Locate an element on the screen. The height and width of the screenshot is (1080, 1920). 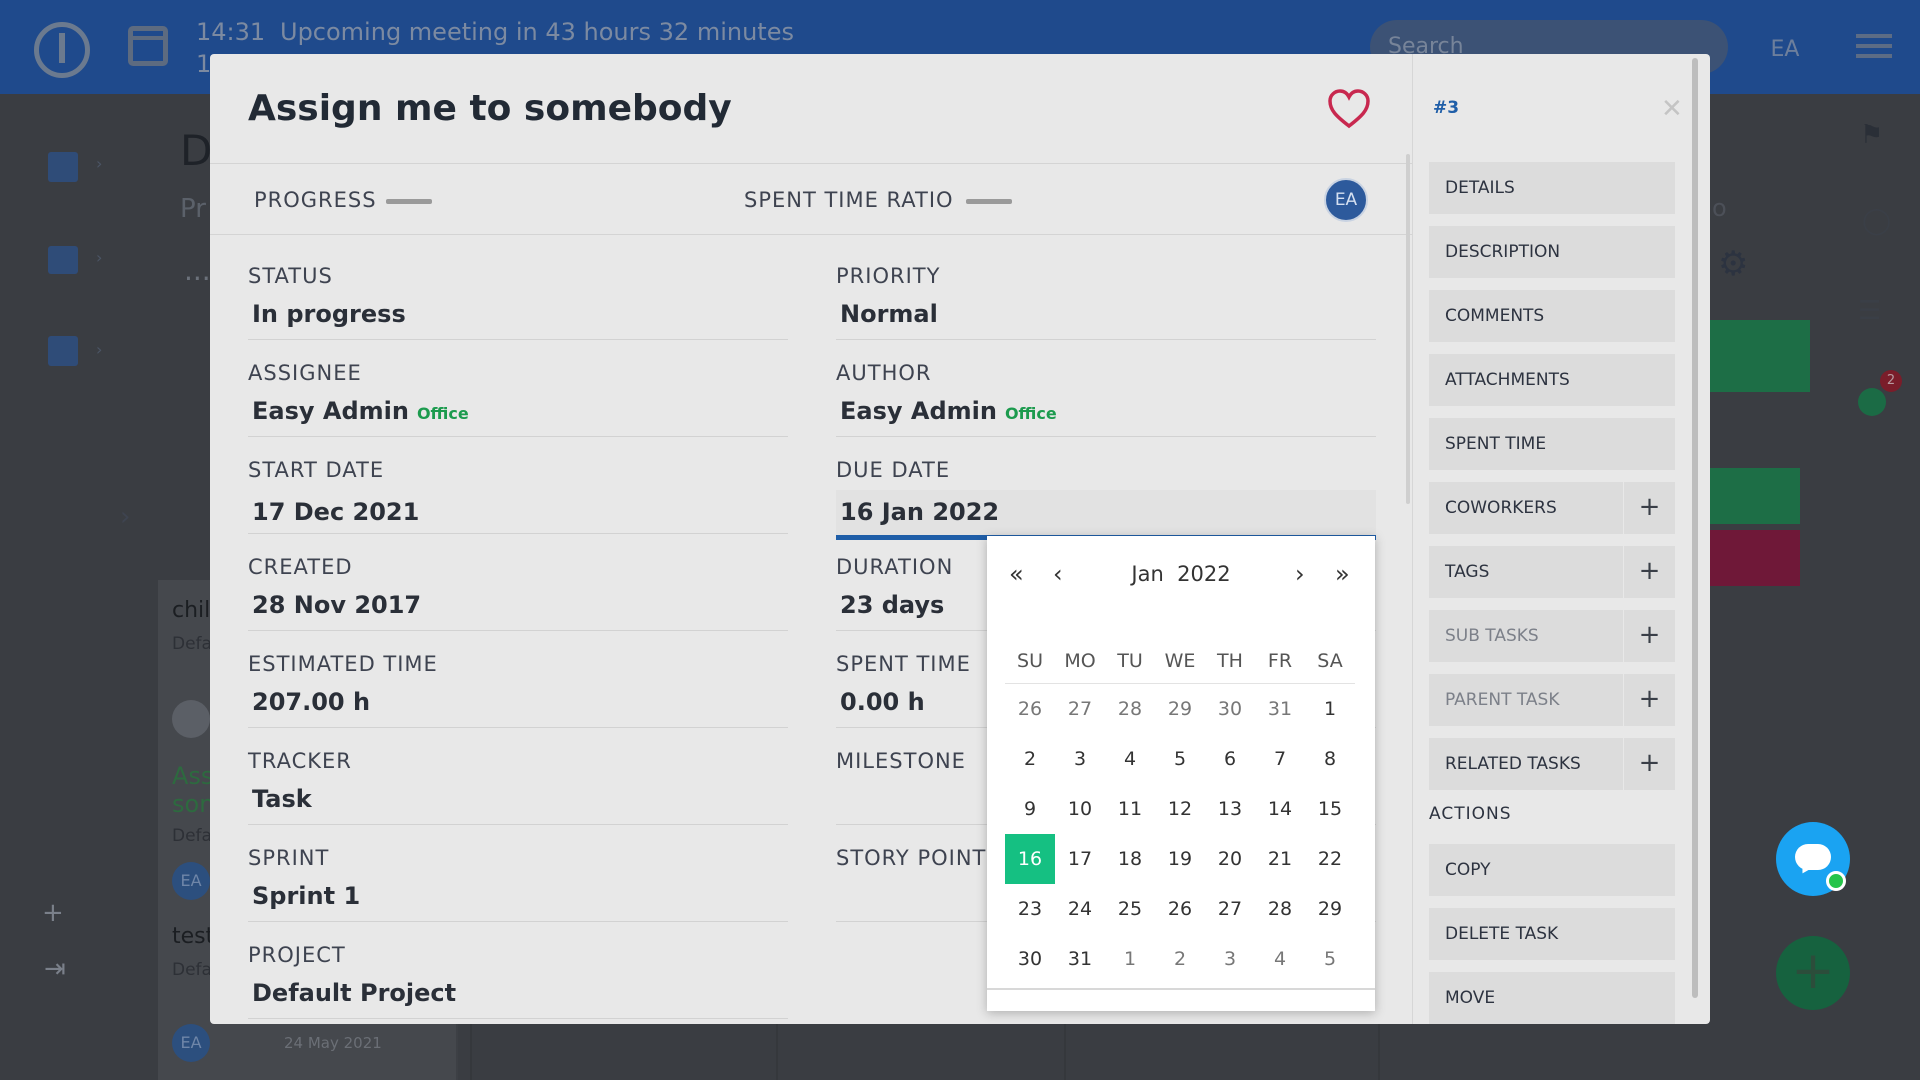
side-menu-comments: COMMENTS is located at coordinates (1552, 316).